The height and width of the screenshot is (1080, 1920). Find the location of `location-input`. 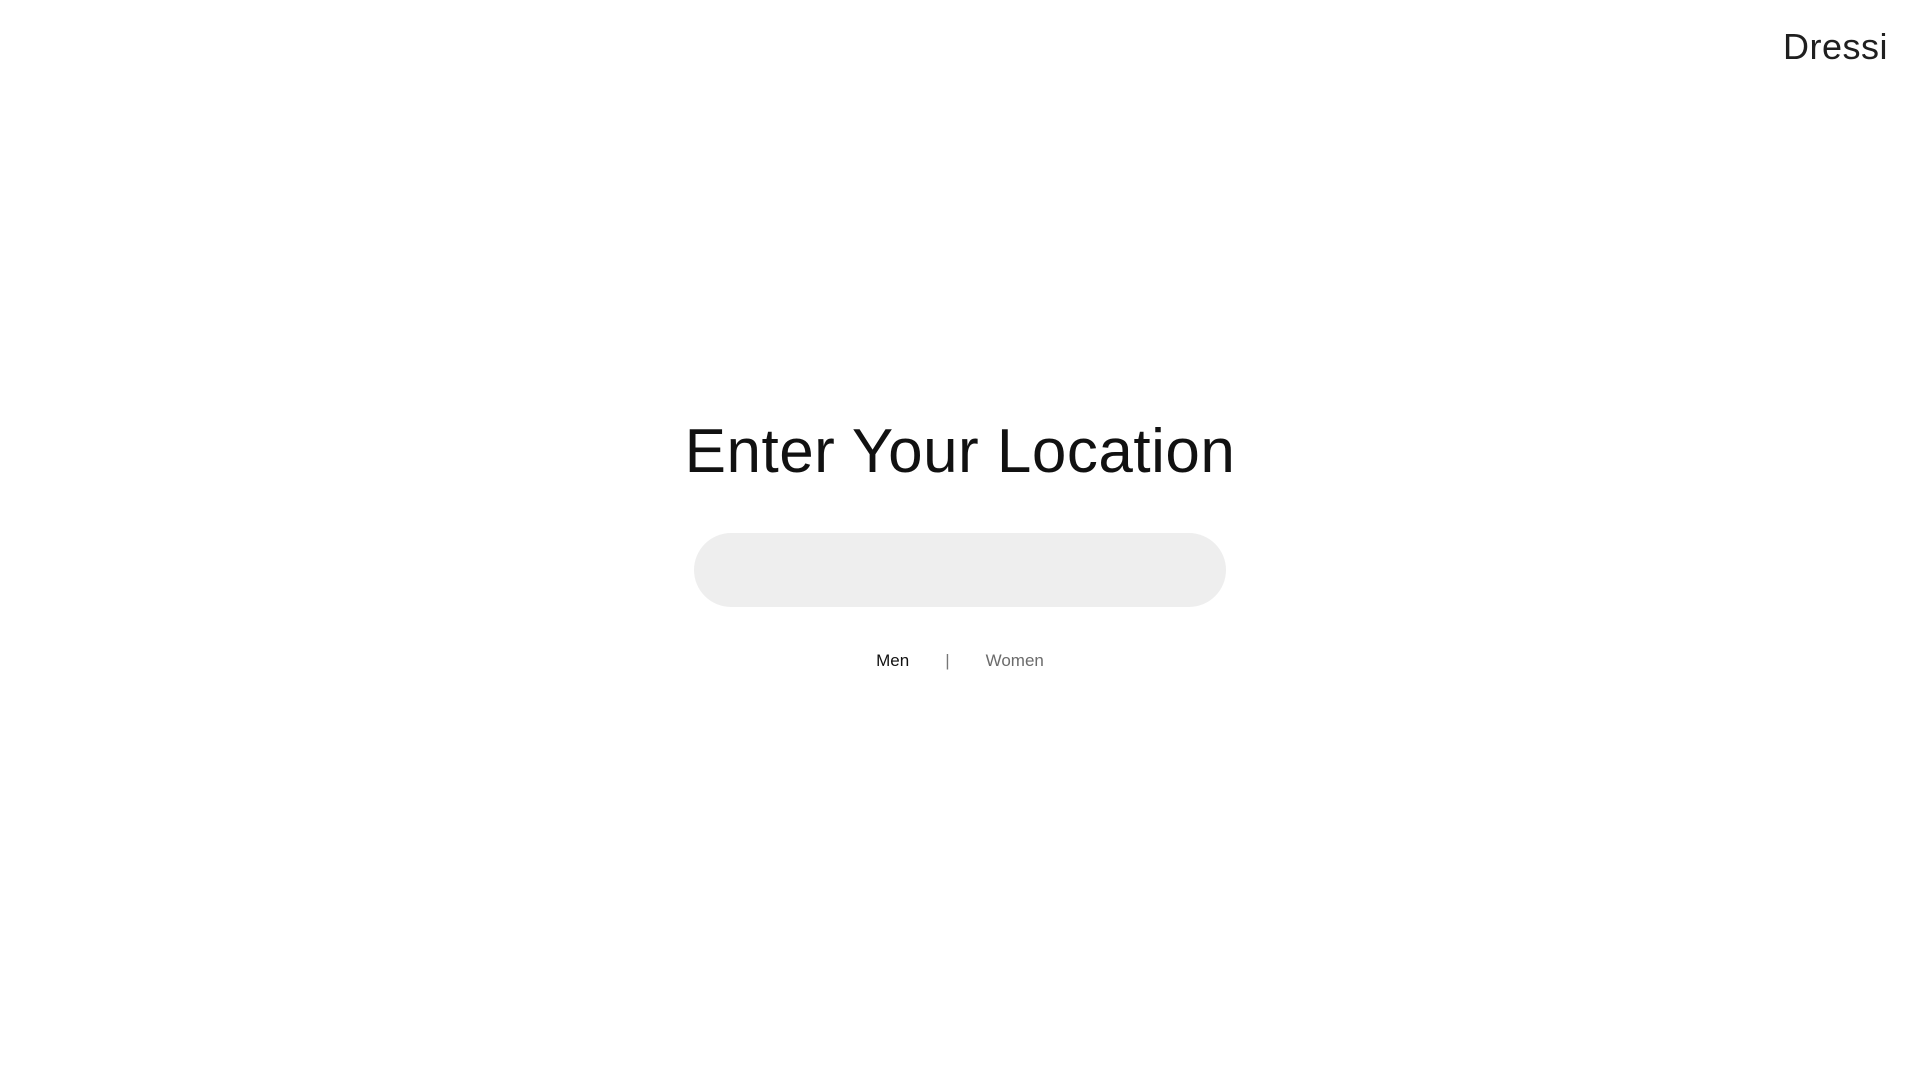

location-input is located at coordinates (960, 570).